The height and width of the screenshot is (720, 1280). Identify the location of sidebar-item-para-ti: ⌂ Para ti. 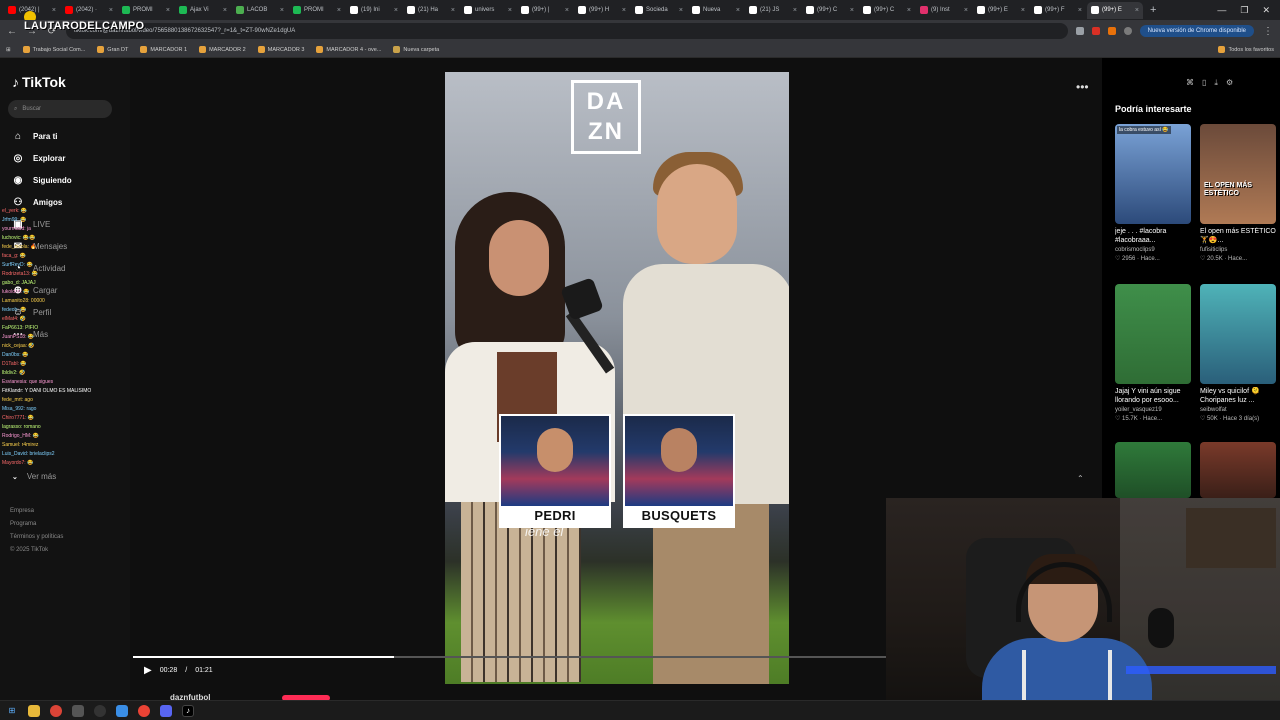
(35, 136).